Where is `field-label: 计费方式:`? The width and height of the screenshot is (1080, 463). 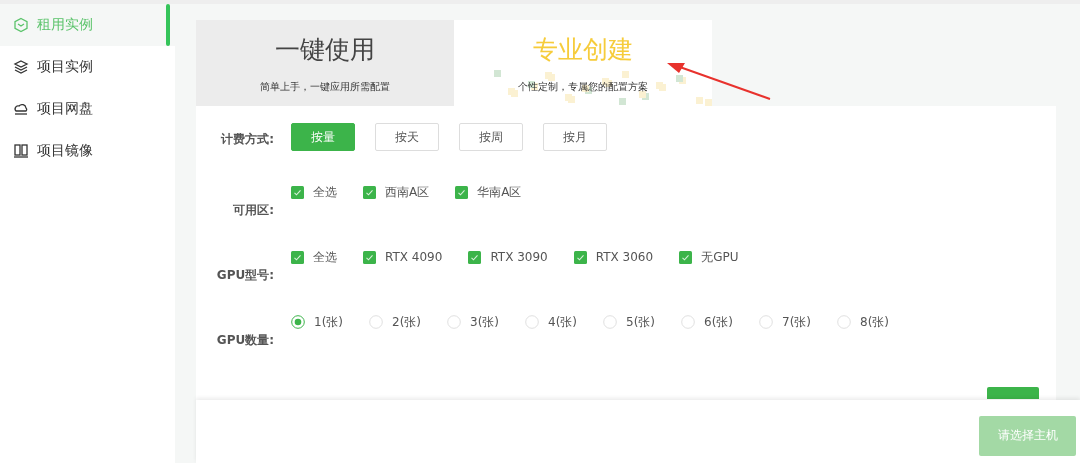 field-label: 计费方式: is located at coordinates (246, 139).